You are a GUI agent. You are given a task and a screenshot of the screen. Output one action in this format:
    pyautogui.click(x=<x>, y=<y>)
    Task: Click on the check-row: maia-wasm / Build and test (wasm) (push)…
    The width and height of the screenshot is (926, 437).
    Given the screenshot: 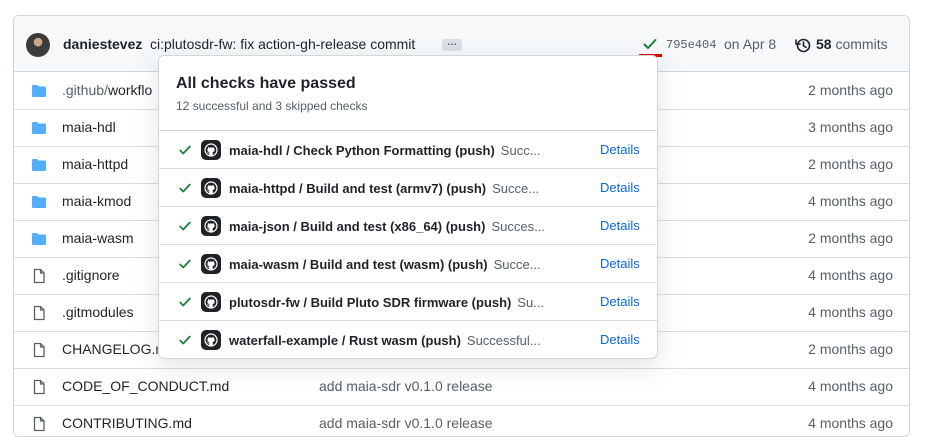 What is the action you would take?
    pyautogui.click(x=408, y=264)
    